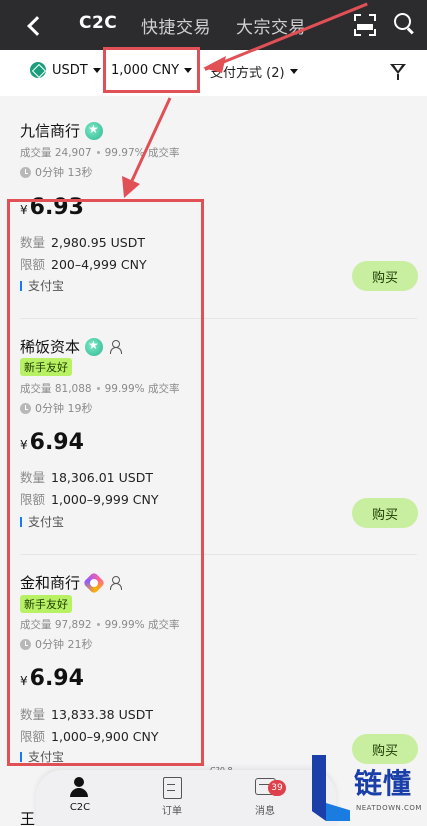 Image resolution: width=427 pixels, height=826 pixels. Describe the element at coordinates (70, 70) in the screenshot. I see `coin-label: USDT` at that location.